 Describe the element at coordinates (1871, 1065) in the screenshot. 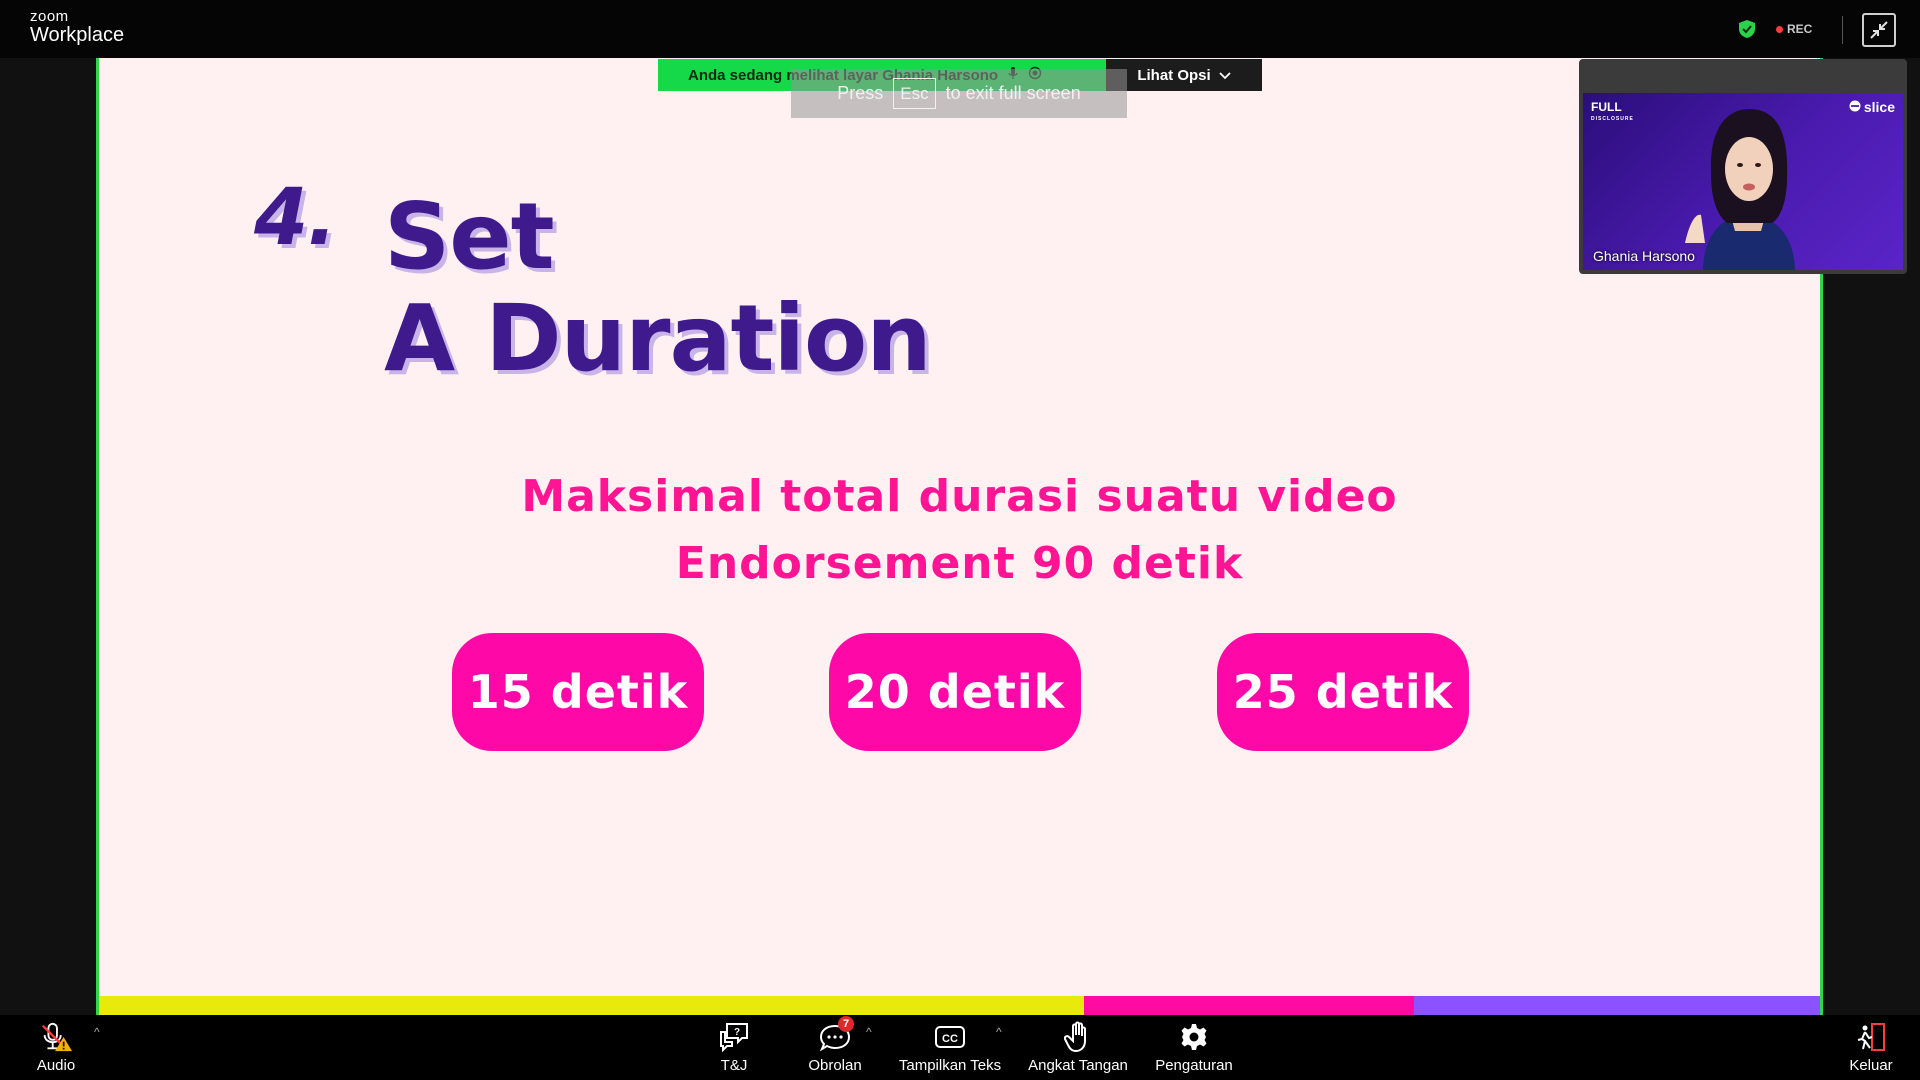

I see `leave-label: Keluar` at that location.